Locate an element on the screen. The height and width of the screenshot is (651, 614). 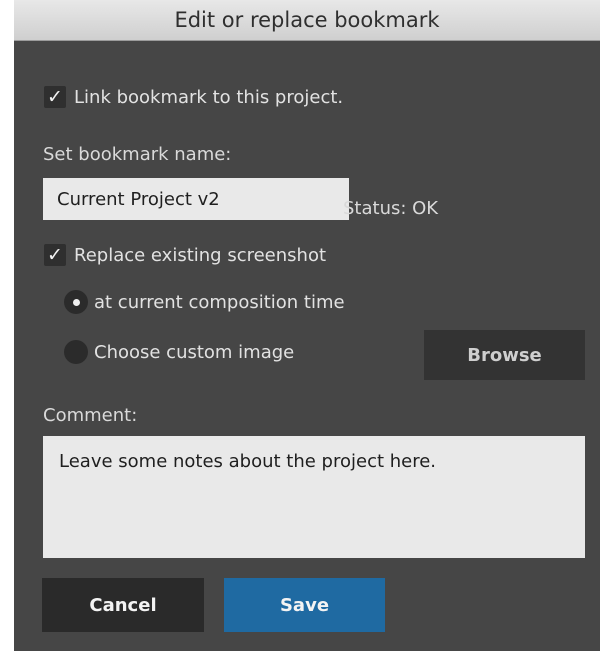
bookmark-name-input is located at coordinates (196, 199).